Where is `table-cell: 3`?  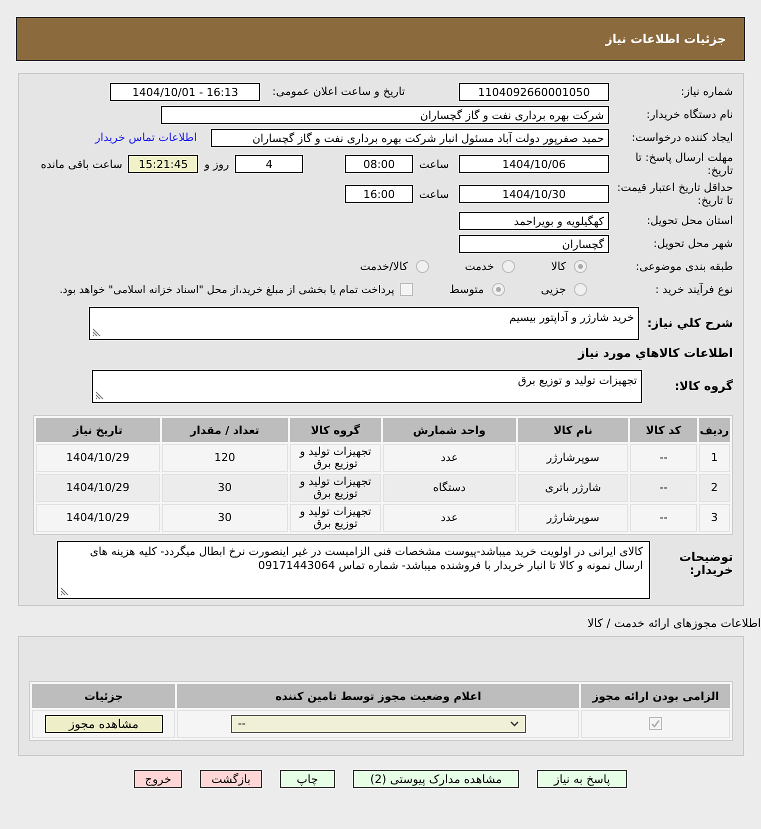 table-cell: 3 is located at coordinates (714, 518).